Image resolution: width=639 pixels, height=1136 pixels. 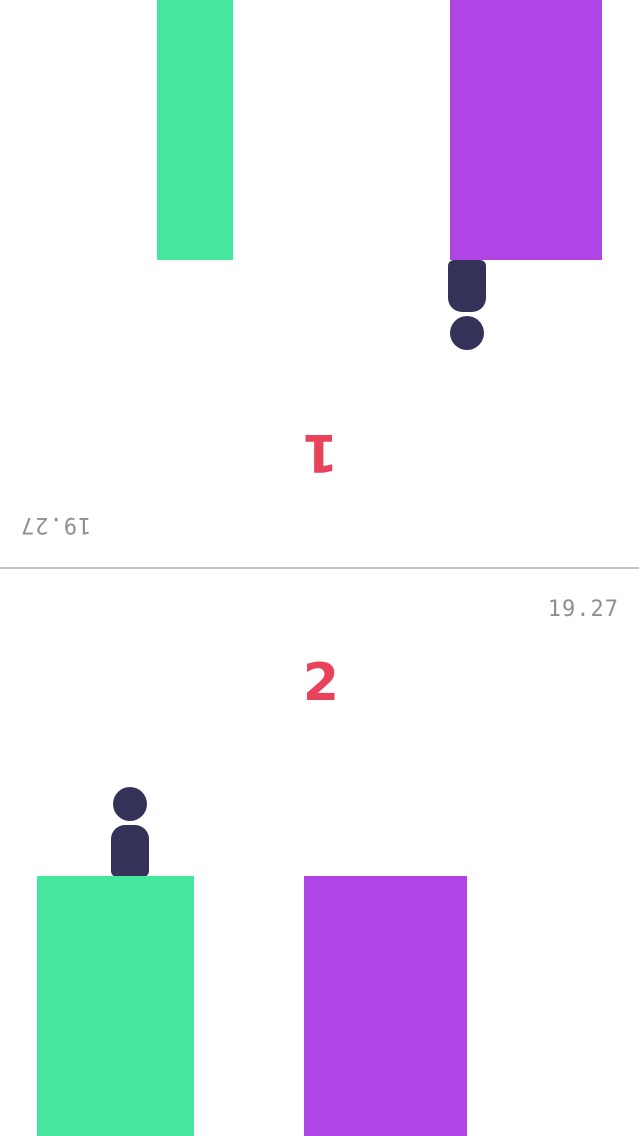 I want to click on top-purple-pillar, so click(x=526, y=130).